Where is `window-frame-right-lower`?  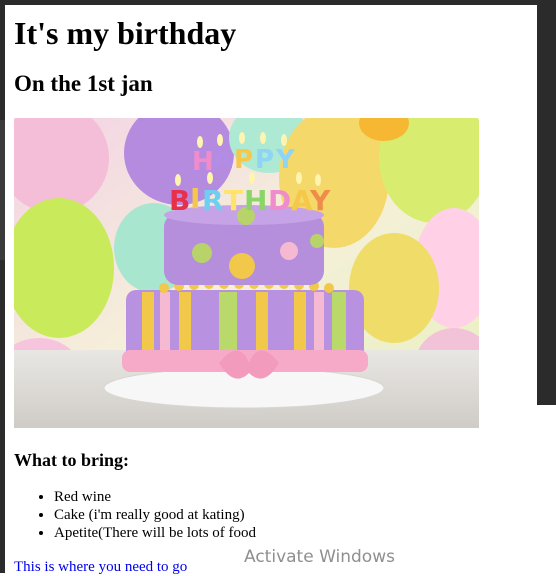 window-frame-right-lower is located at coordinates (546, 489).